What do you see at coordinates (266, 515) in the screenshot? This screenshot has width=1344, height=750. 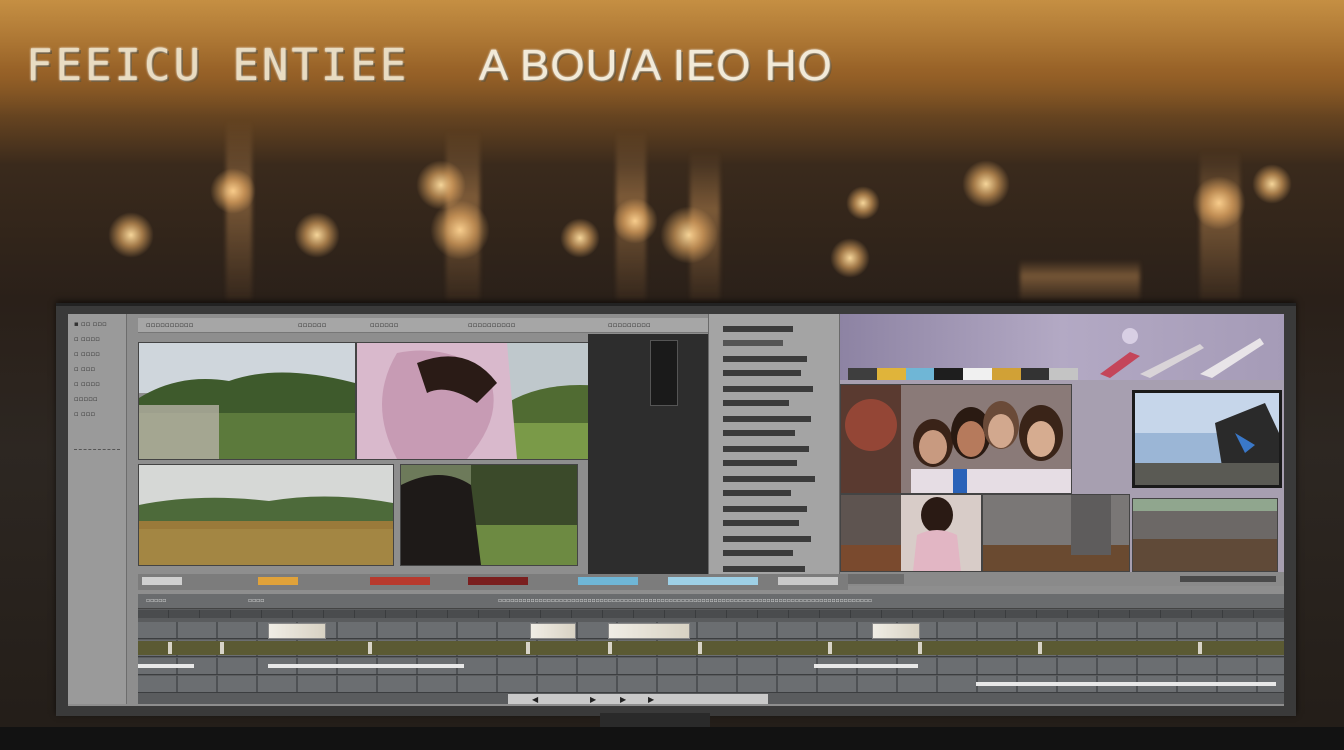 I see `preview-thumbnail-field` at bounding box center [266, 515].